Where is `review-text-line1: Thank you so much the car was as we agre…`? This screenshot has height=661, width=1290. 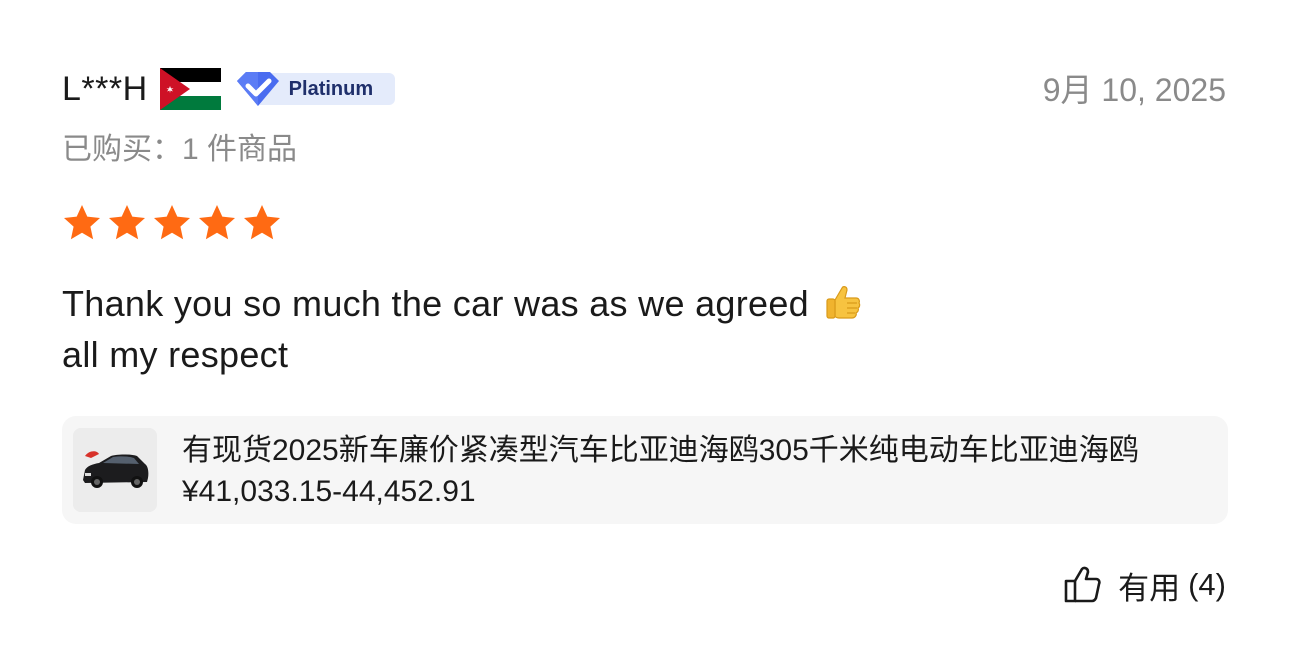
review-text-line1: Thank you so much the car was as we agre… is located at coordinates (435, 303).